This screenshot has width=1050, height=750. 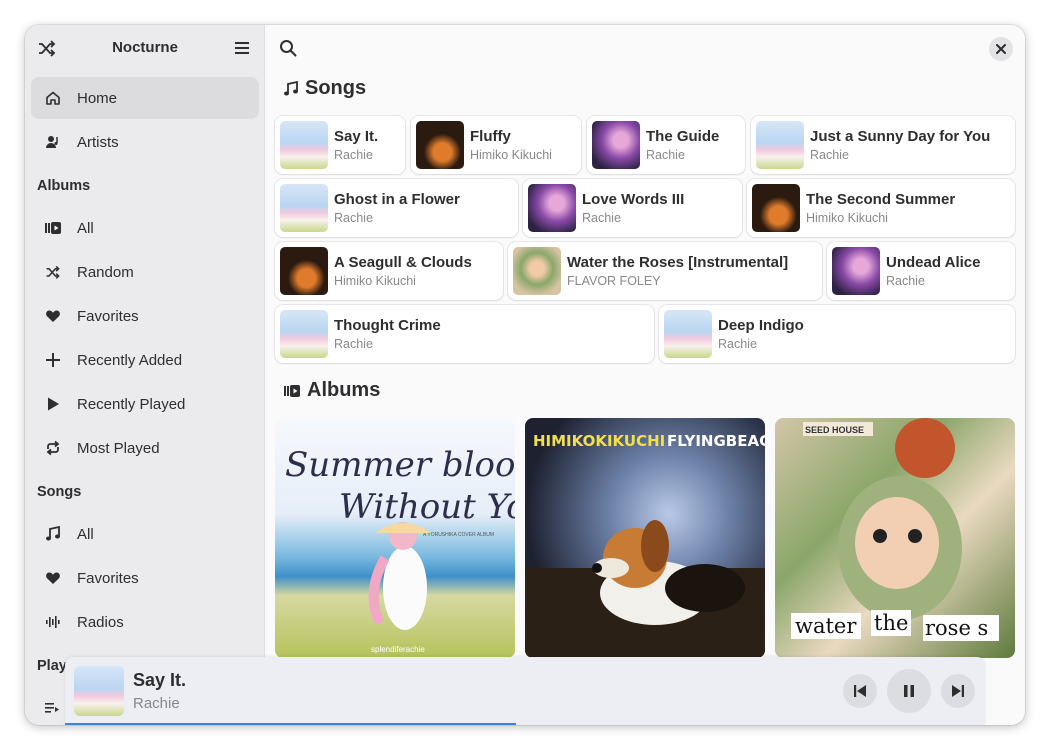 What do you see at coordinates (53, 360) in the screenshot?
I see `plus-icon` at bounding box center [53, 360].